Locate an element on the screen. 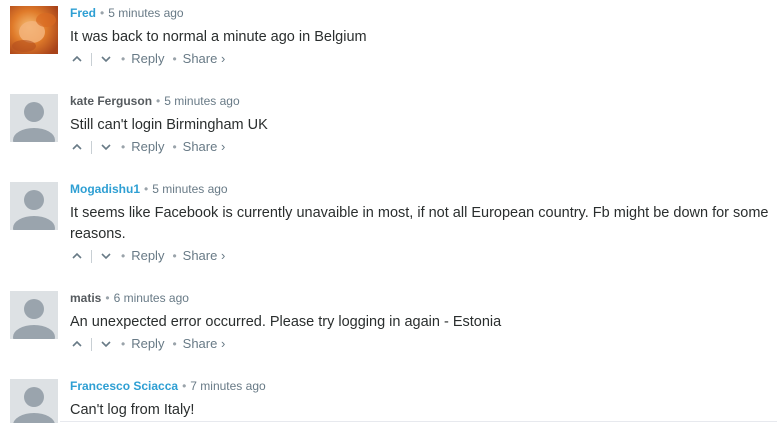  comment-text: Still can't login Birmingham UK is located at coordinates (169, 125).